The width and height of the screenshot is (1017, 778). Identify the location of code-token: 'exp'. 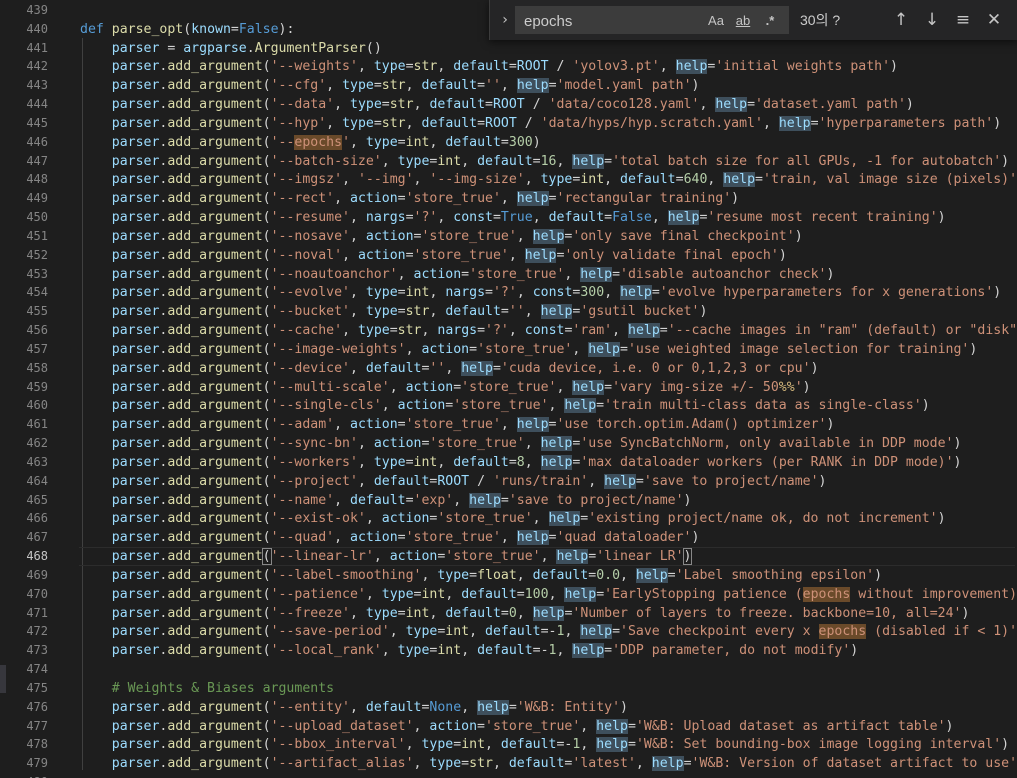
(433, 500).